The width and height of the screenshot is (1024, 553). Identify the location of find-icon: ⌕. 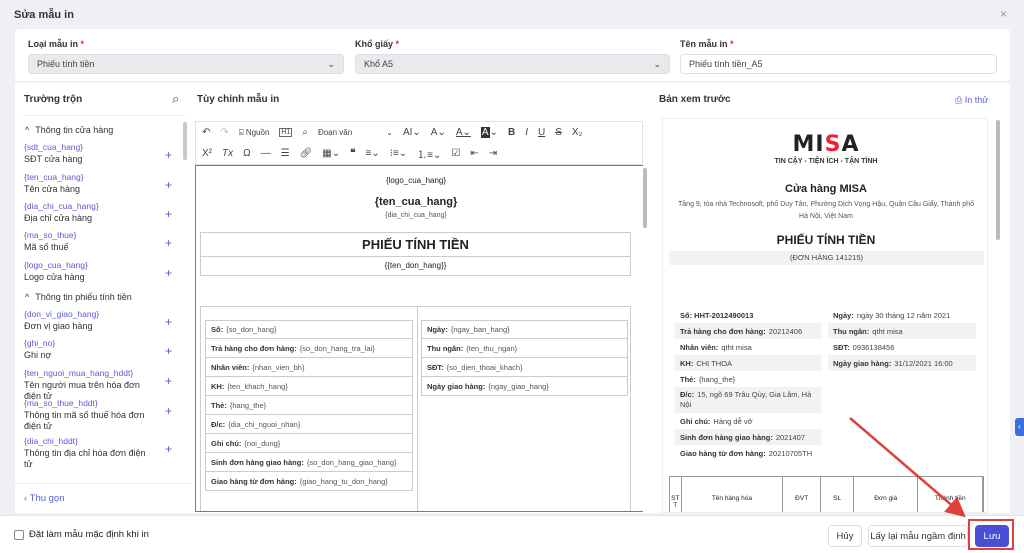
(305, 132).